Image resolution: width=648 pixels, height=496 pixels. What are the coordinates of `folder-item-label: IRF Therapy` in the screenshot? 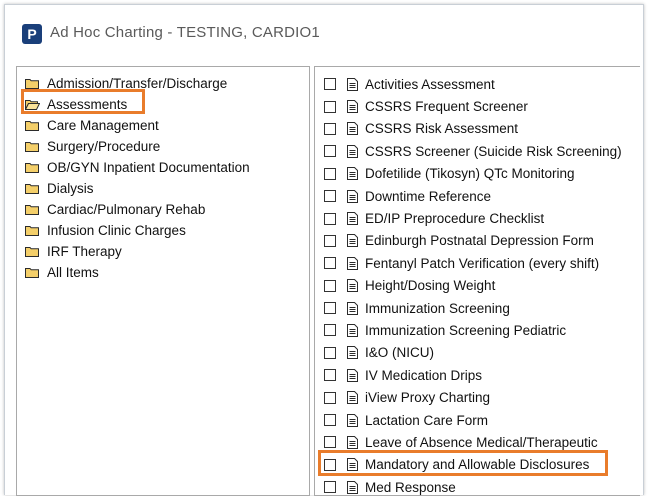 It's located at (84, 251).